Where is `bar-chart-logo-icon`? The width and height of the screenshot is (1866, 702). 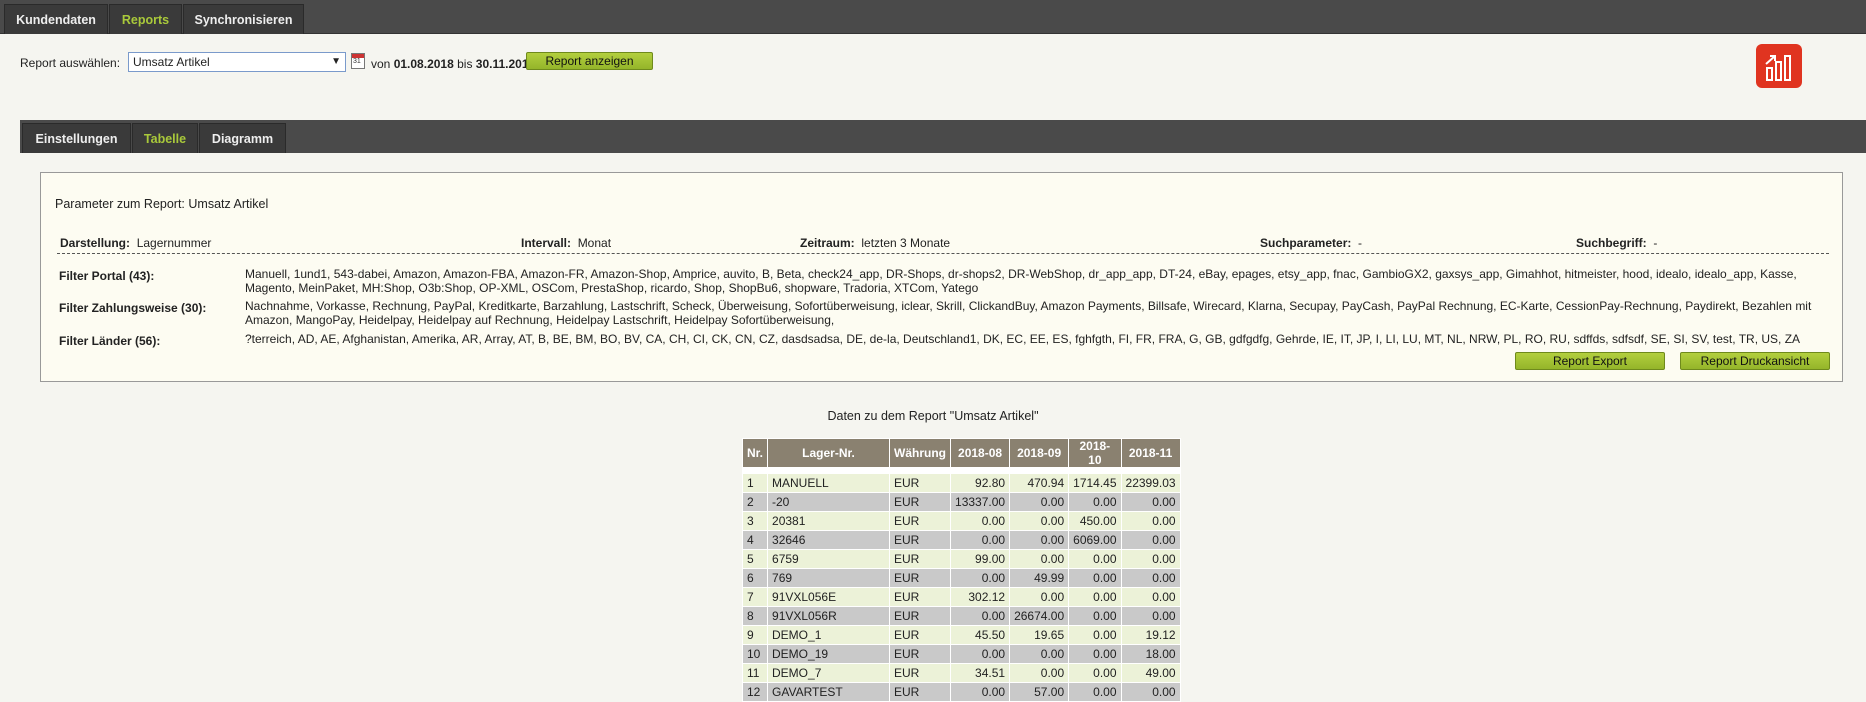 bar-chart-logo-icon is located at coordinates (1779, 66).